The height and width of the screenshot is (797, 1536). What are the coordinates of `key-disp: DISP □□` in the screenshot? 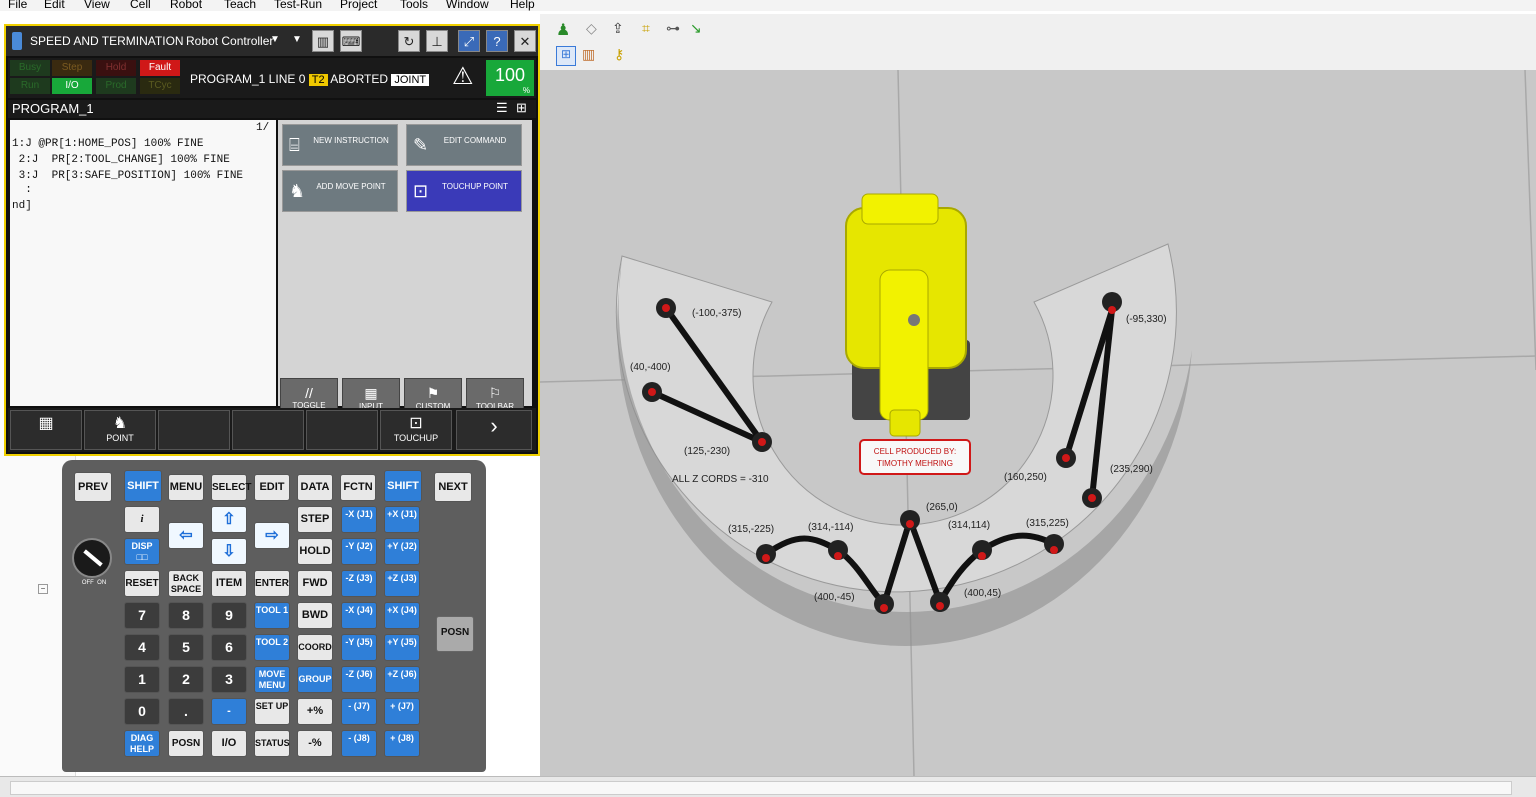 It's located at (142, 551).